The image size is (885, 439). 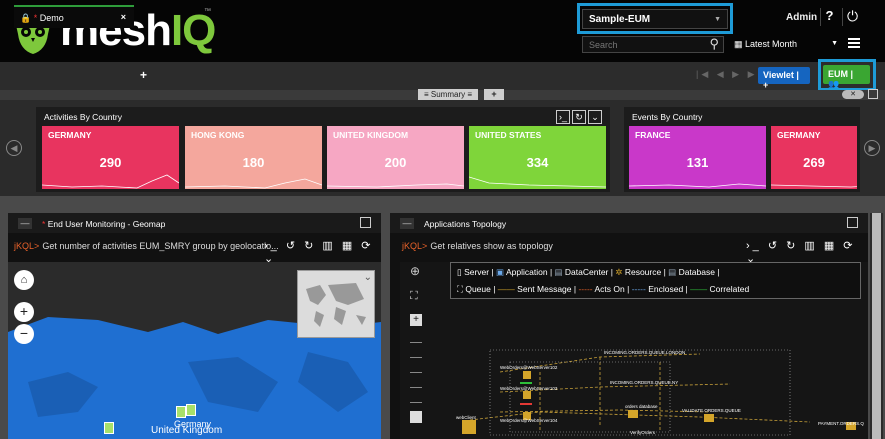 What do you see at coordinates (814, 157) in the screenshot?
I see `summary-card: GERMANY 269` at bounding box center [814, 157].